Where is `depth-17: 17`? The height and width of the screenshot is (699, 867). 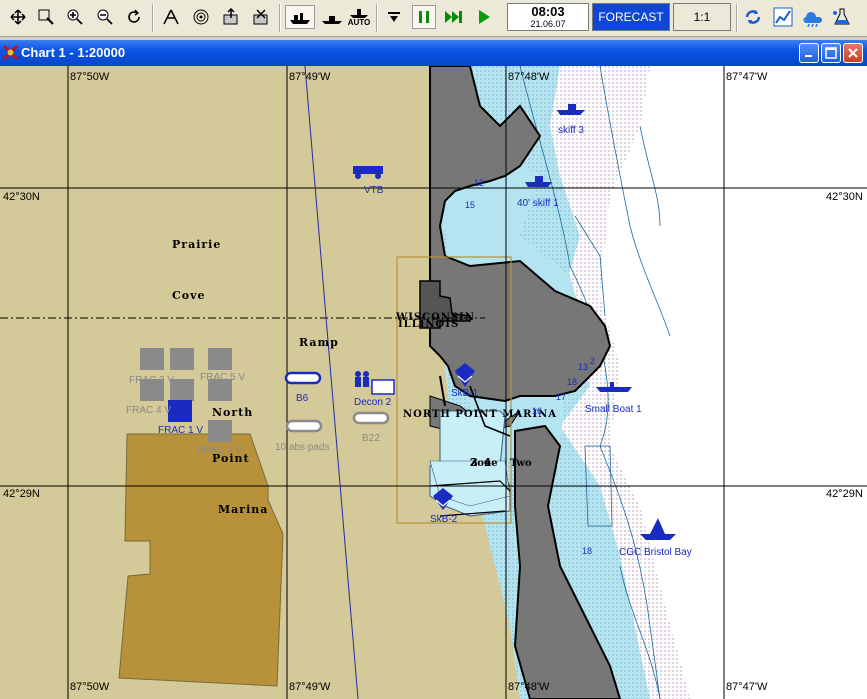 depth-17: 17 is located at coordinates (561, 397).